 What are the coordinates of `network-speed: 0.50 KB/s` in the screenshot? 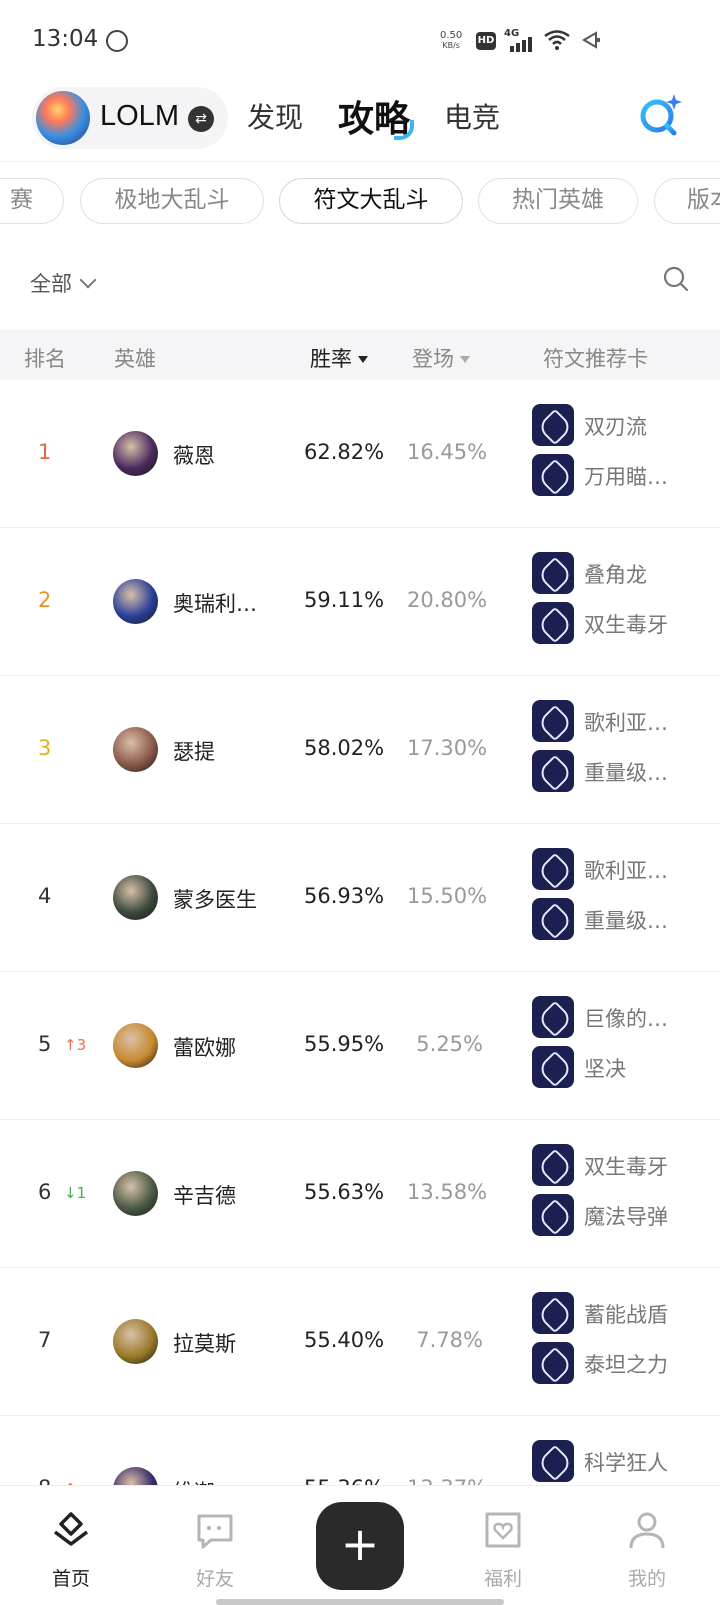 It's located at (451, 41).